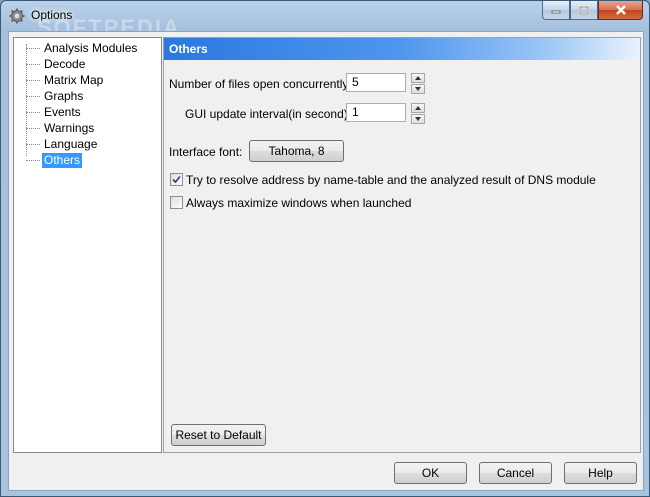 This screenshot has width=650, height=497. I want to click on maximize-windows-label: Always maximize windows when launched, so click(299, 203).